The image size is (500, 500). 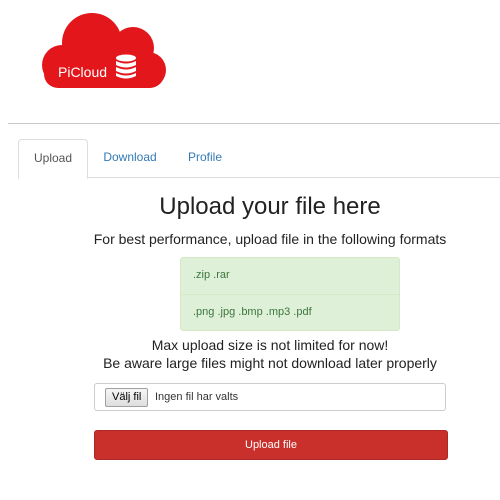 I want to click on formats-list: .zip .rar .png .jpg .bmp .mp3 .pdf, so click(x=290, y=294).